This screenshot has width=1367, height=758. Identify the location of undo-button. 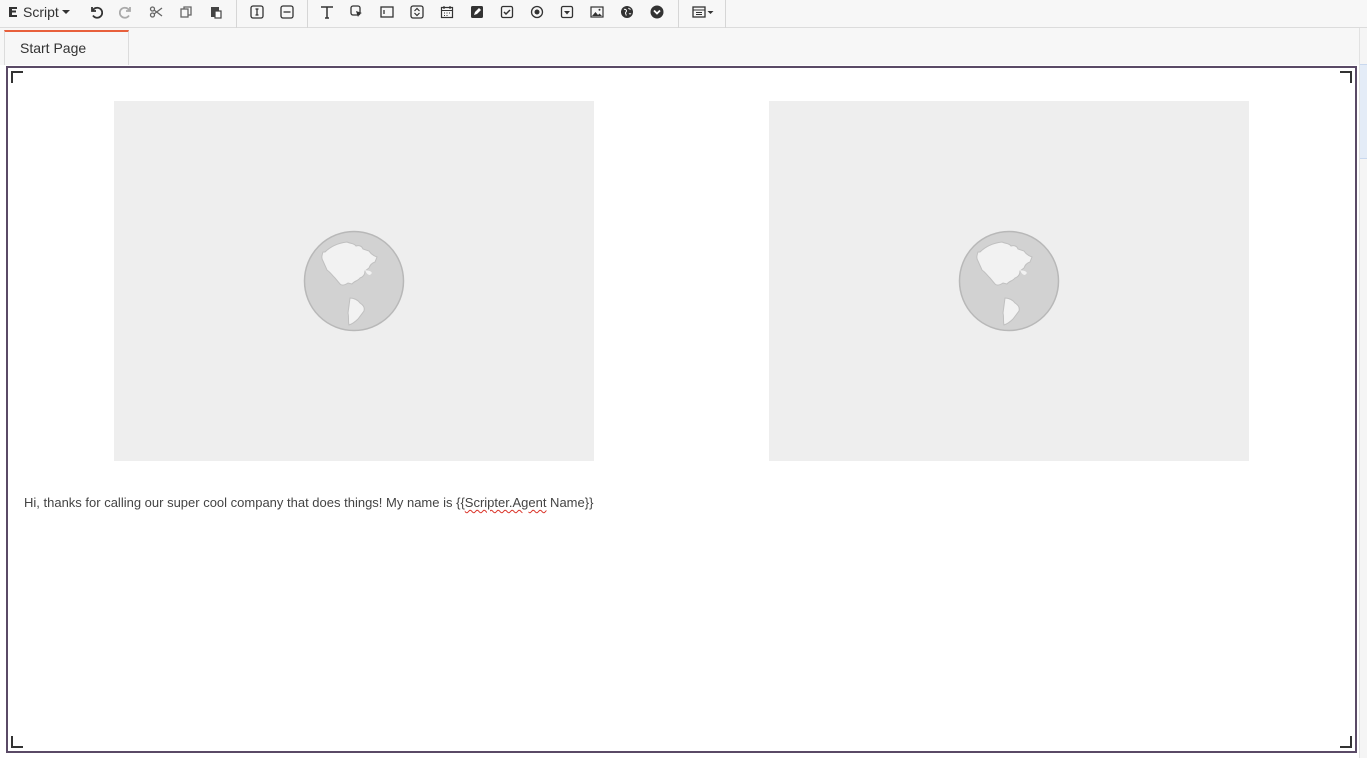
(96, 12).